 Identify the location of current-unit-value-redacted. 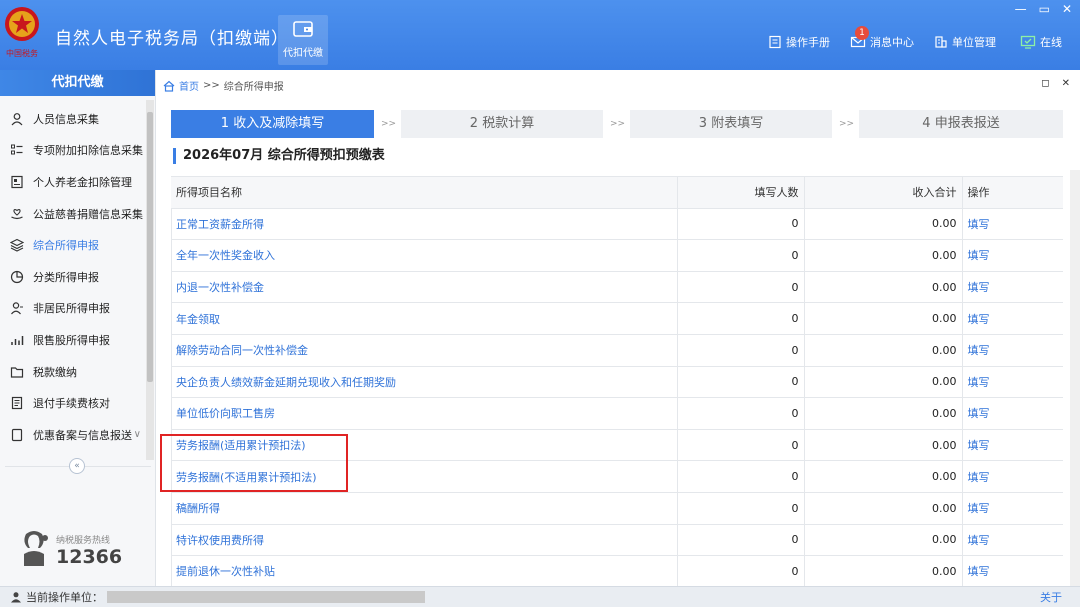
(266, 597).